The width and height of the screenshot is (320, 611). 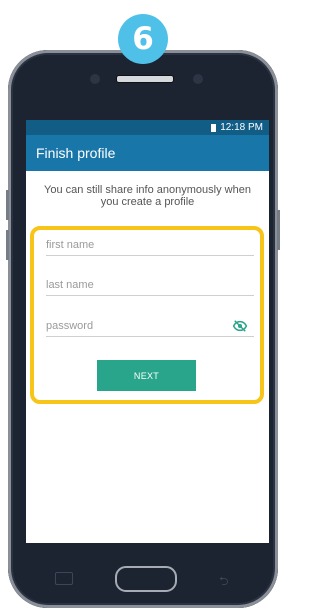 What do you see at coordinates (150, 245) in the screenshot?
I see `first-name-input: first name` at bounding box center [150, 245].